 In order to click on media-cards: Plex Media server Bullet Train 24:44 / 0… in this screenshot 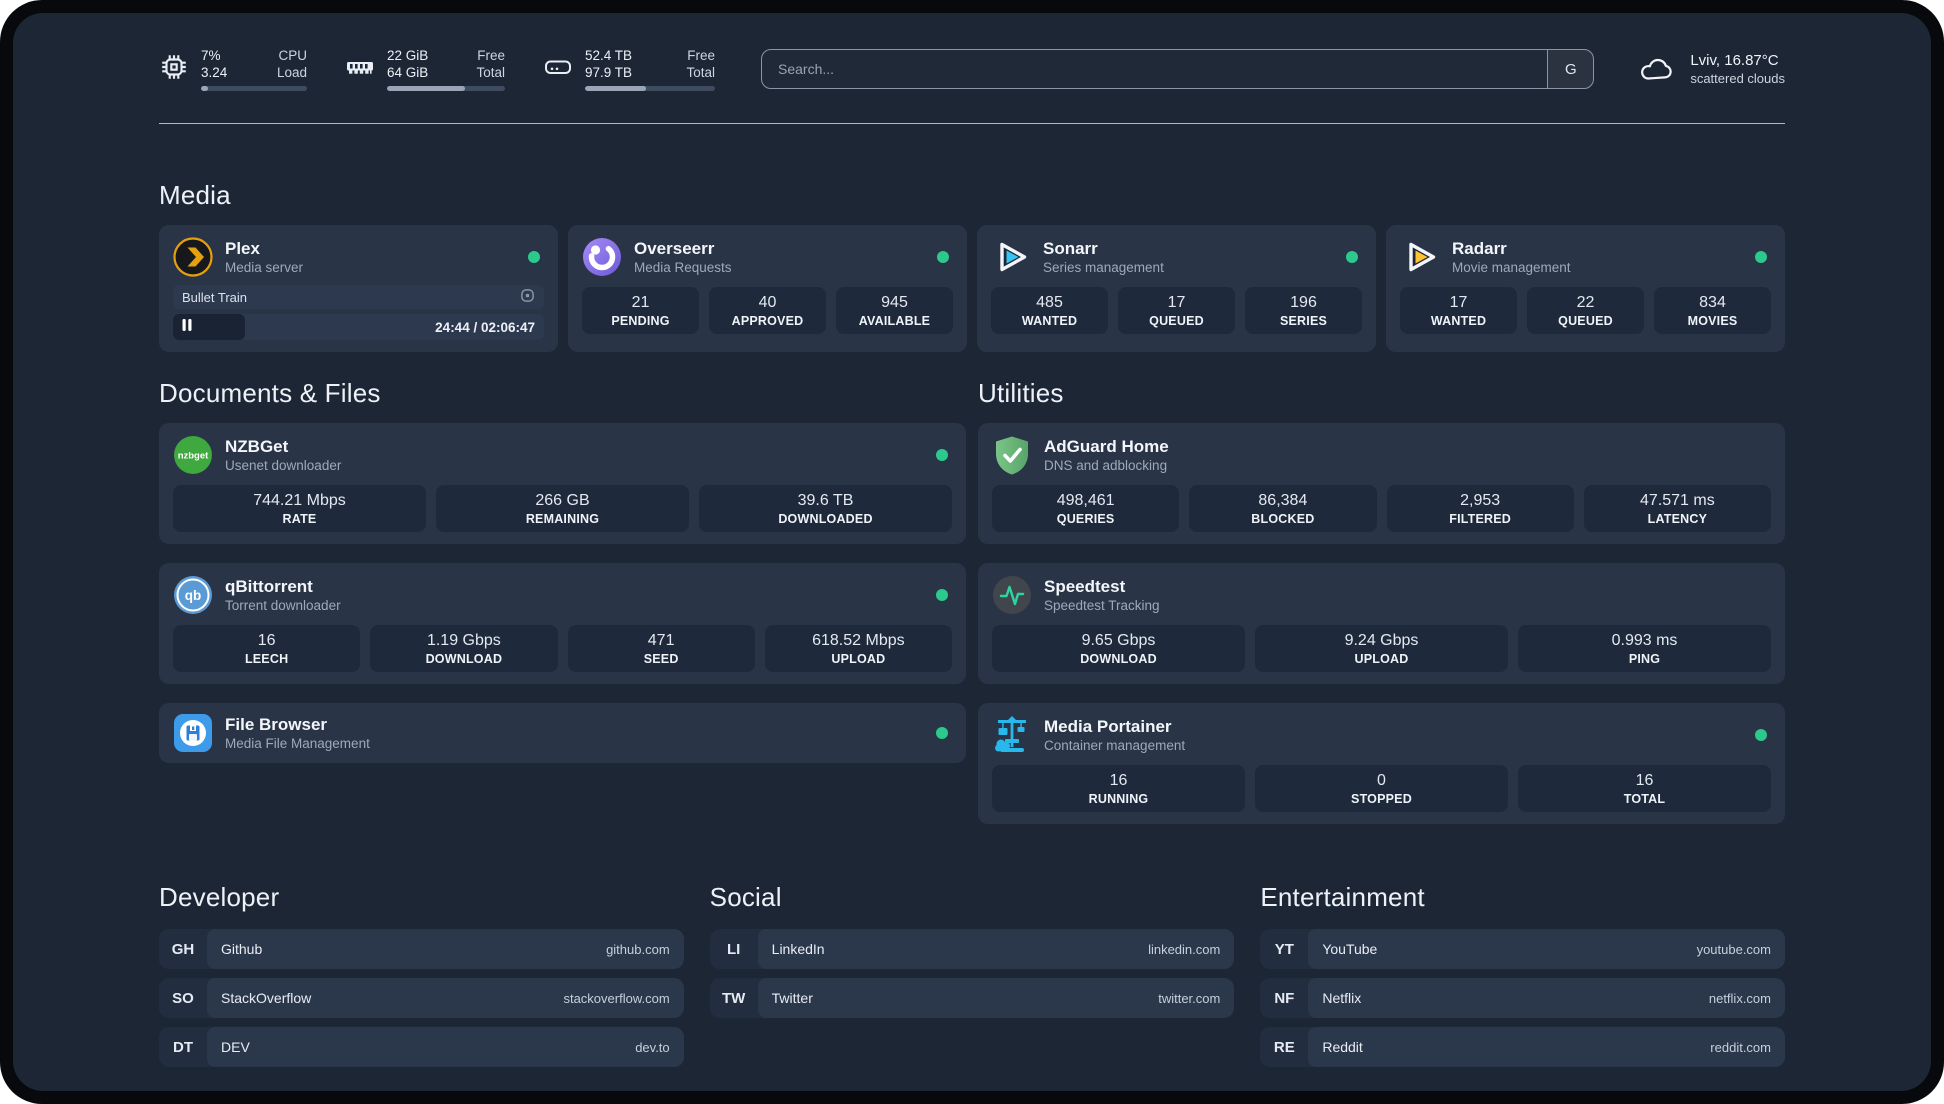, I will do `click(972, 288)`.